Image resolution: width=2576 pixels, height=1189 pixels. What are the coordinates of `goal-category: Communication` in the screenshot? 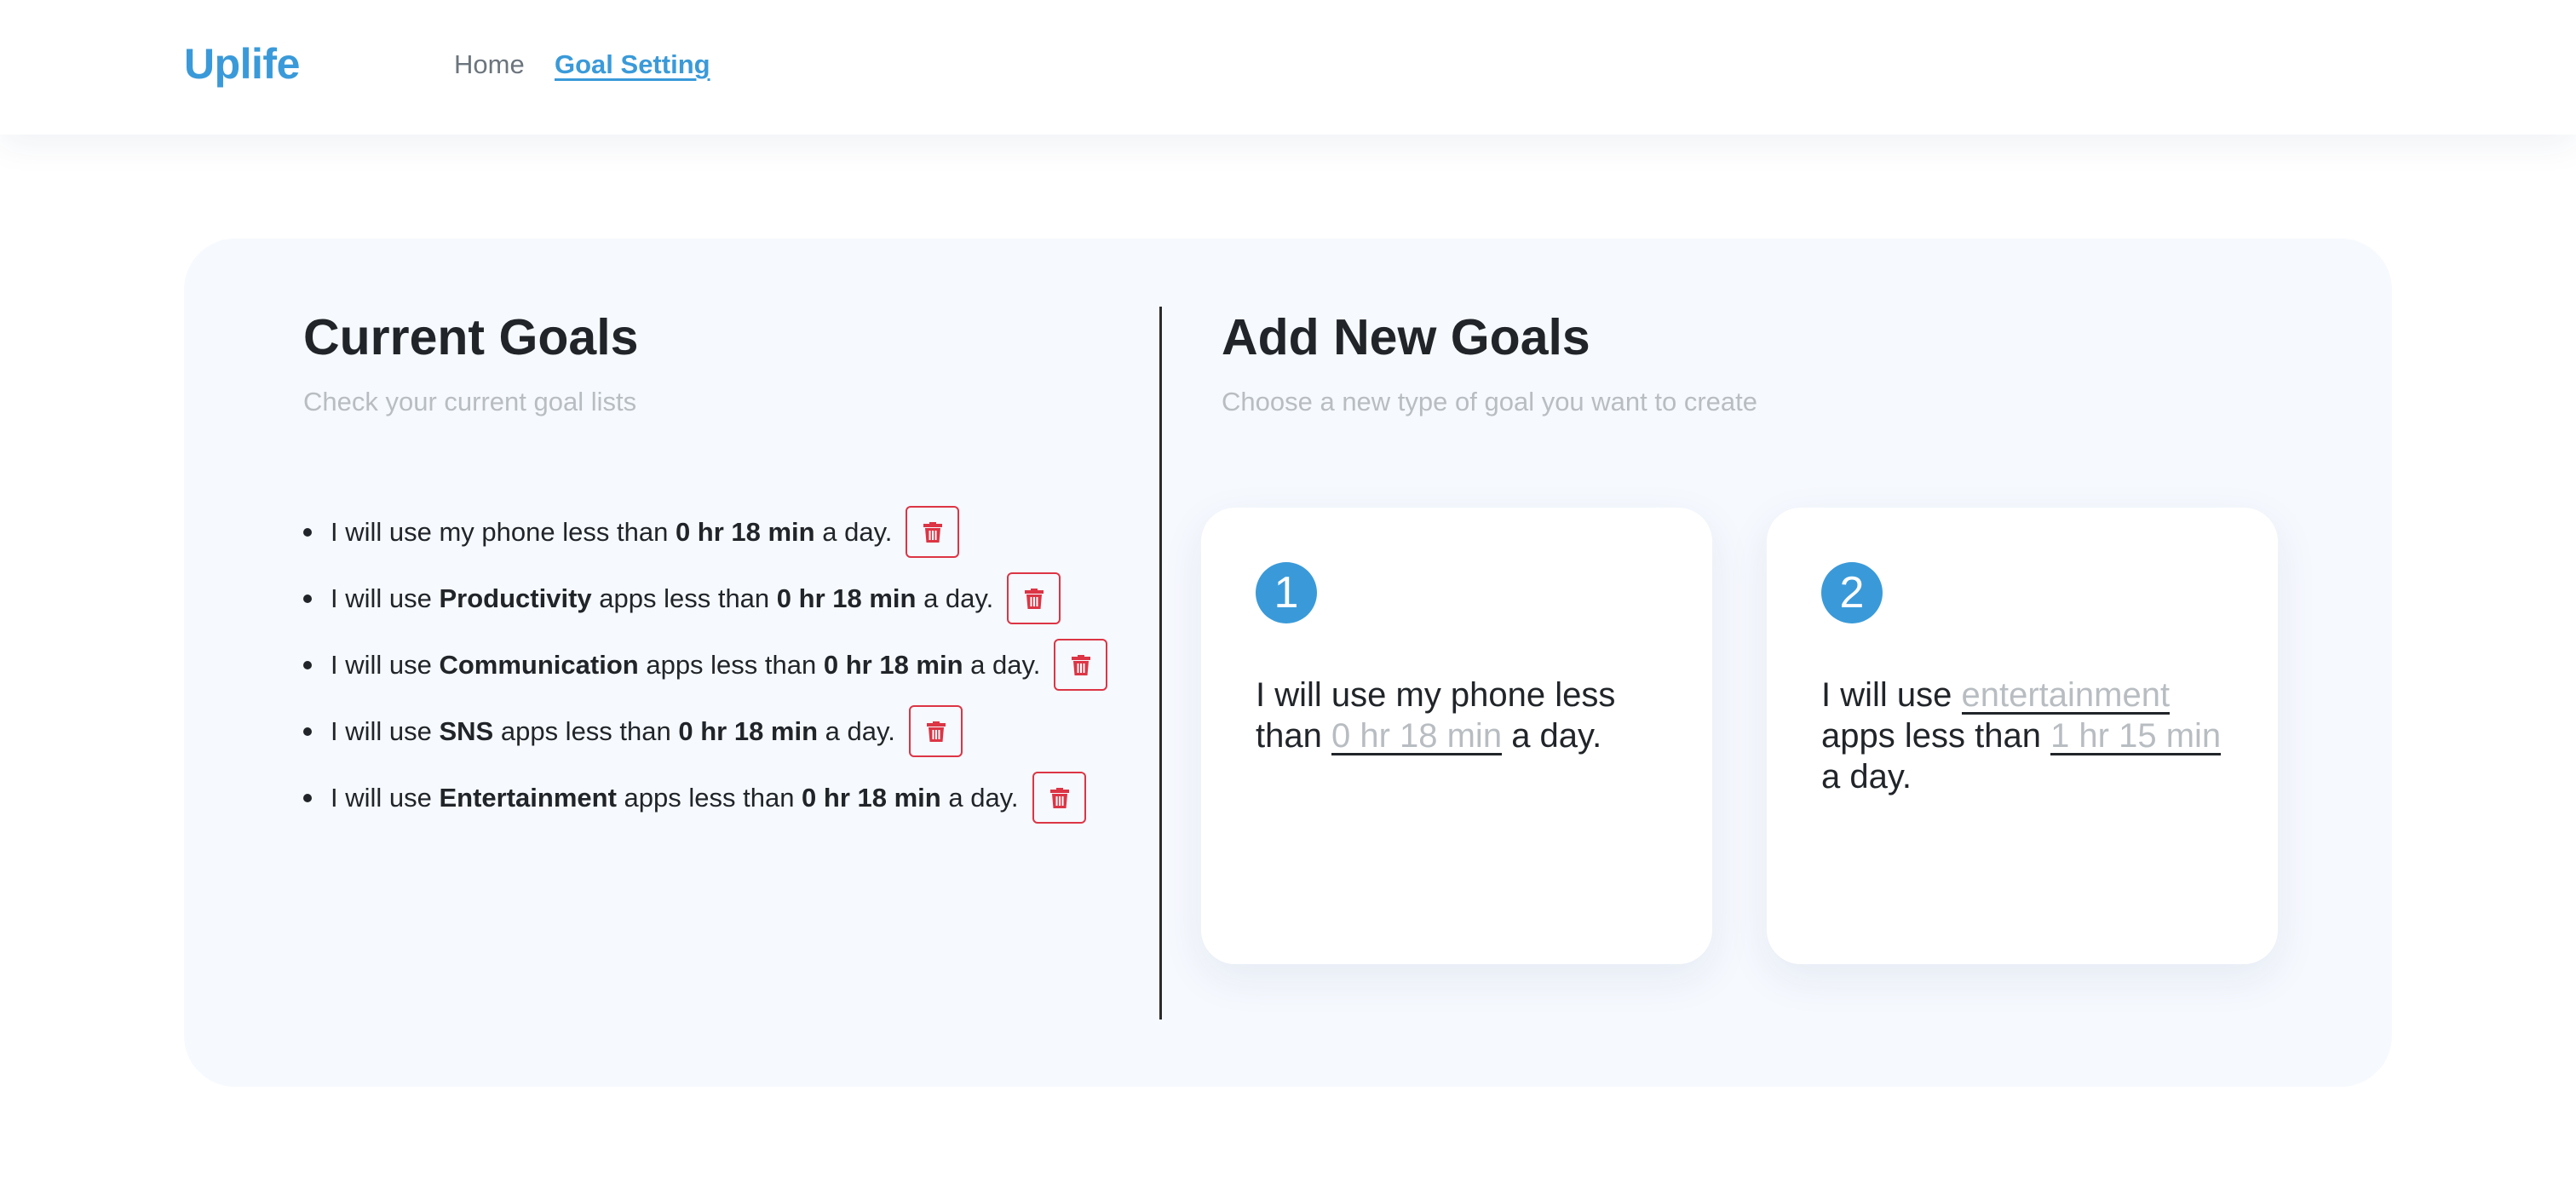 It's located at (539, 665).